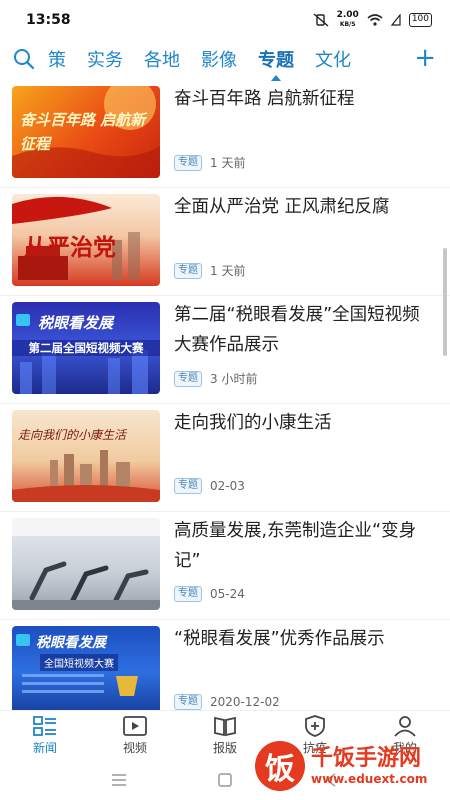 This screenshot has width=450, height=800. What do you see at coordinates (225, 458) in the screenshot?
I see `list-item: 走向我们的小康生活 走向我们的小康生活 专题 02-03` at bounding box center [225, 458].